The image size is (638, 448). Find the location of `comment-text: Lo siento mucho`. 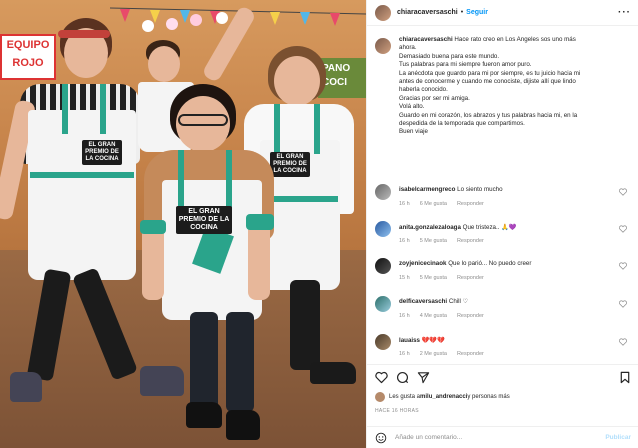

comment-text: Lo siento mucho is located at coordinates (480, 189).